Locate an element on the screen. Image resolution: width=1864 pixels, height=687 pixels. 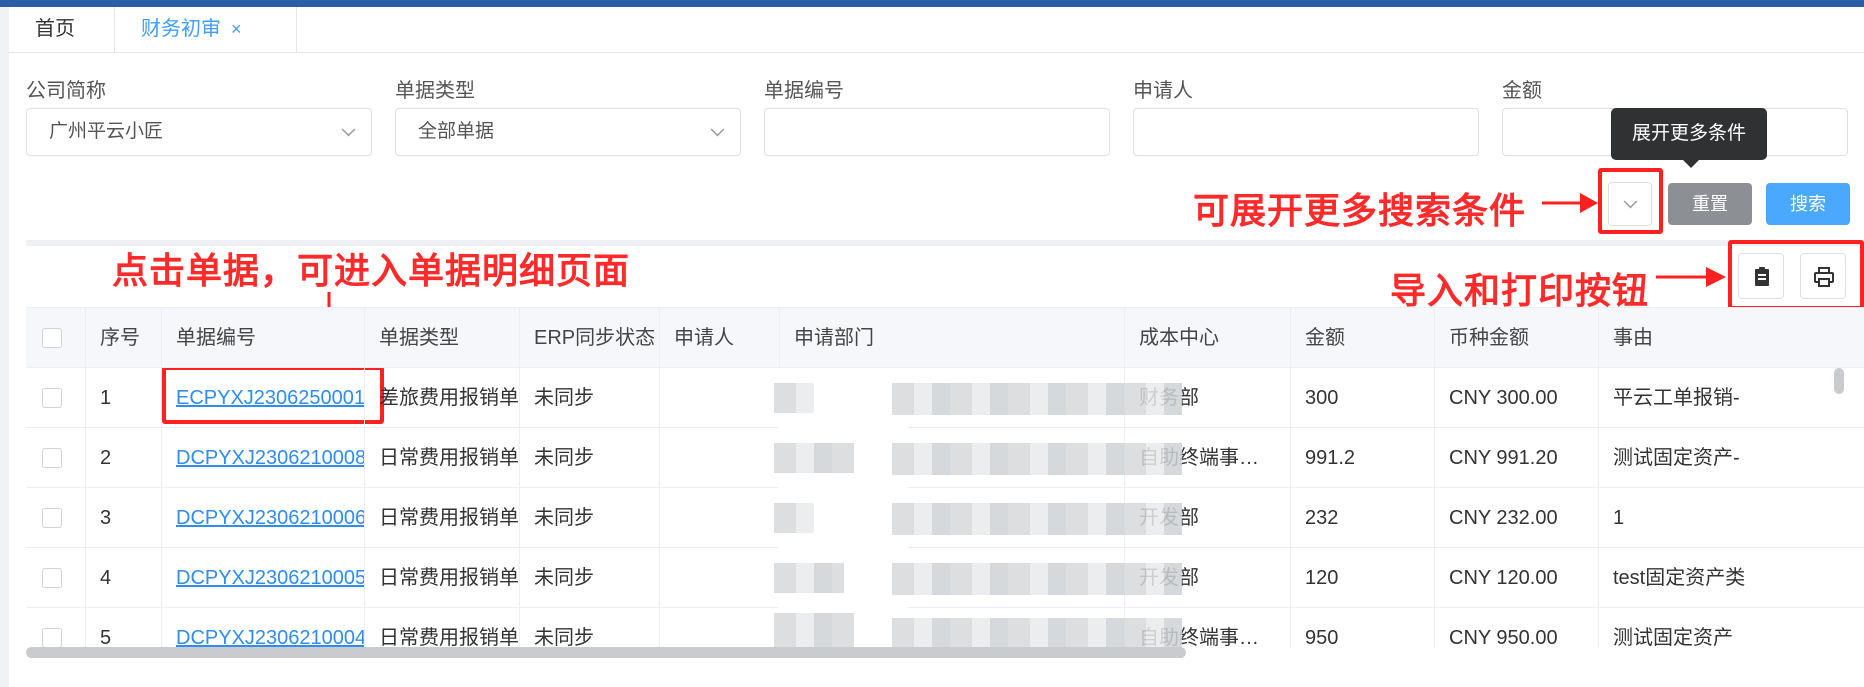
select-all-cell is located at coordinates (56, 338).